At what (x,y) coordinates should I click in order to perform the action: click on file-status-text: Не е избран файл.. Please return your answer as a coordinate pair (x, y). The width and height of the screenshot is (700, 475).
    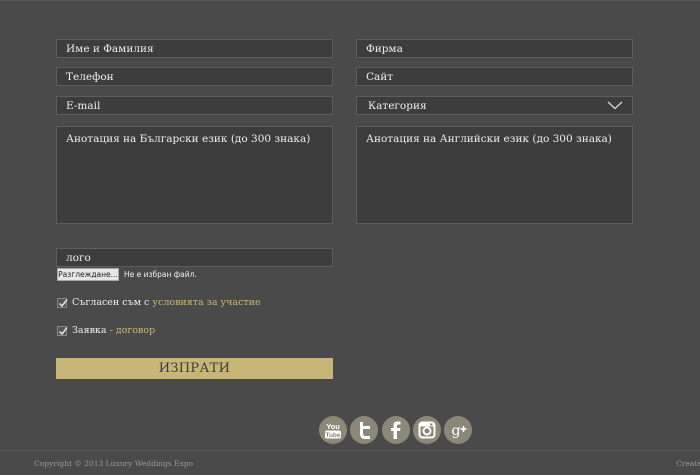
    Looking at the image, I should click on (160, 274).